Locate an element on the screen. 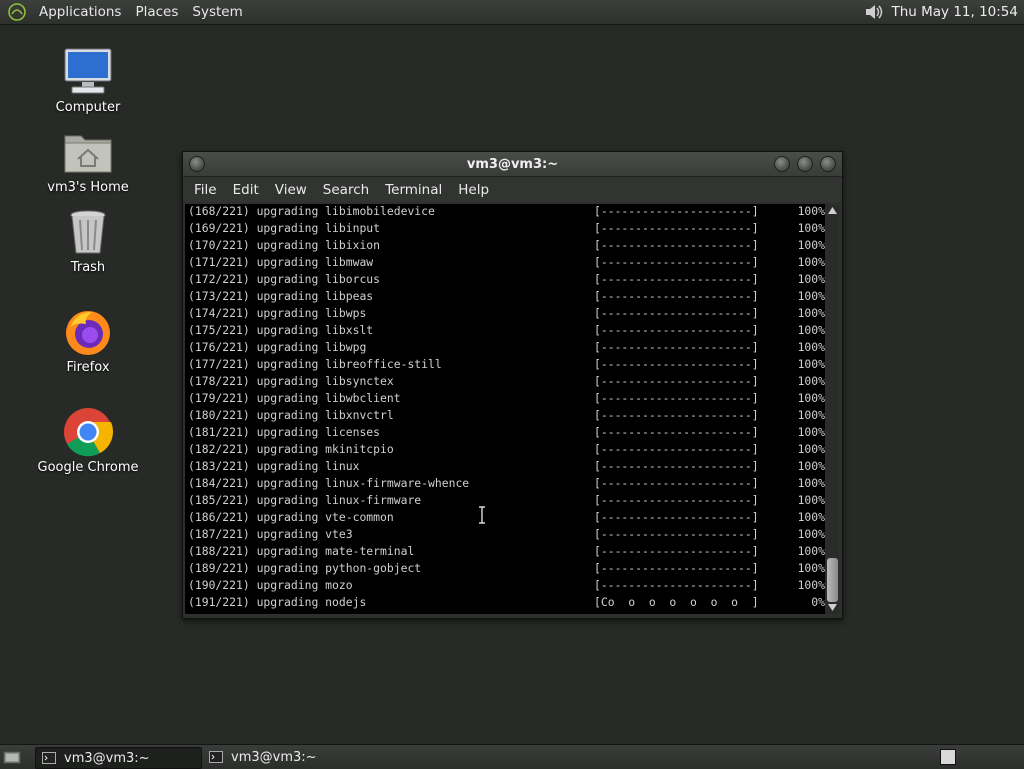 The height and width of the screenshot is (769, 1024). desktop-icon-label: Google Chrome is located at coordinates (88, 467).